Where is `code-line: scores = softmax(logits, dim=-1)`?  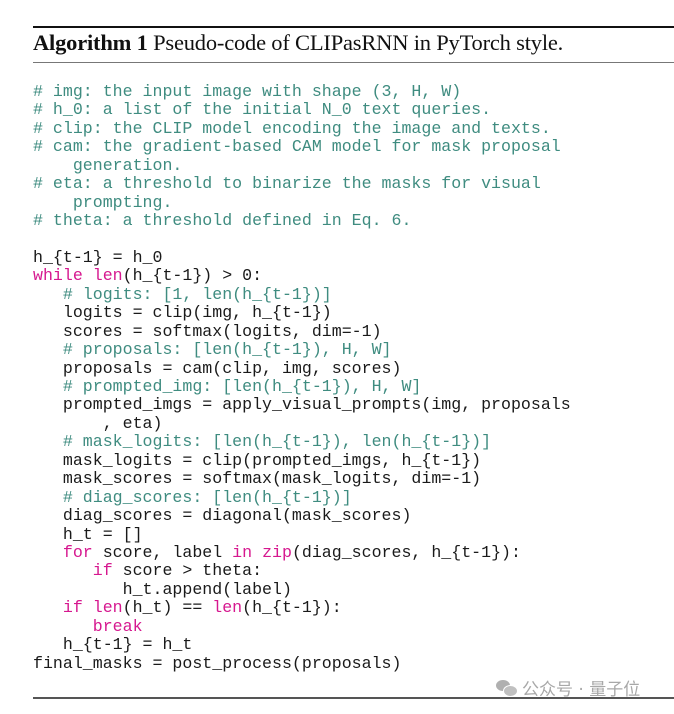
code-line: scores = softmax(logits, dim=-1) is located at coordinates (302, 331).